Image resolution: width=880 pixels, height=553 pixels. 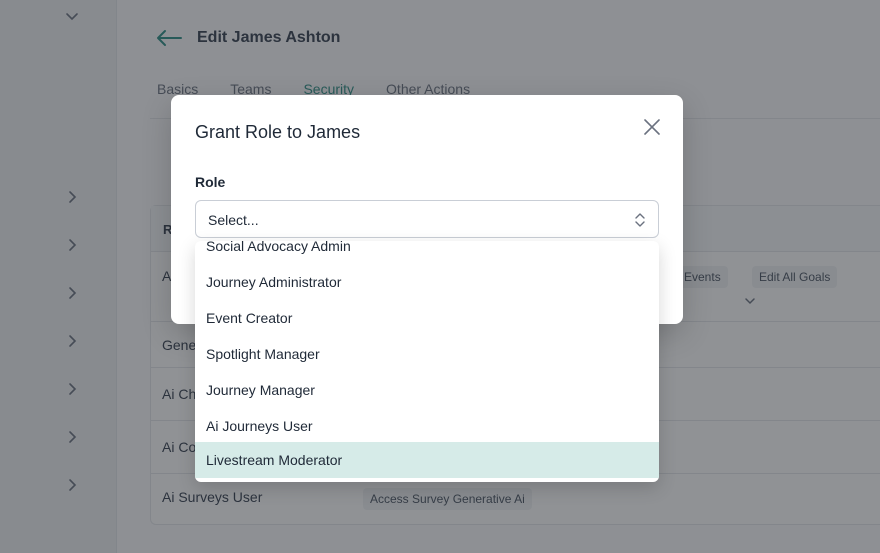 What do you see at coordinates (427, 390) in the screenshot?
I see `option-journey-manager: Journey Manager` at bounding box center [427, 390].